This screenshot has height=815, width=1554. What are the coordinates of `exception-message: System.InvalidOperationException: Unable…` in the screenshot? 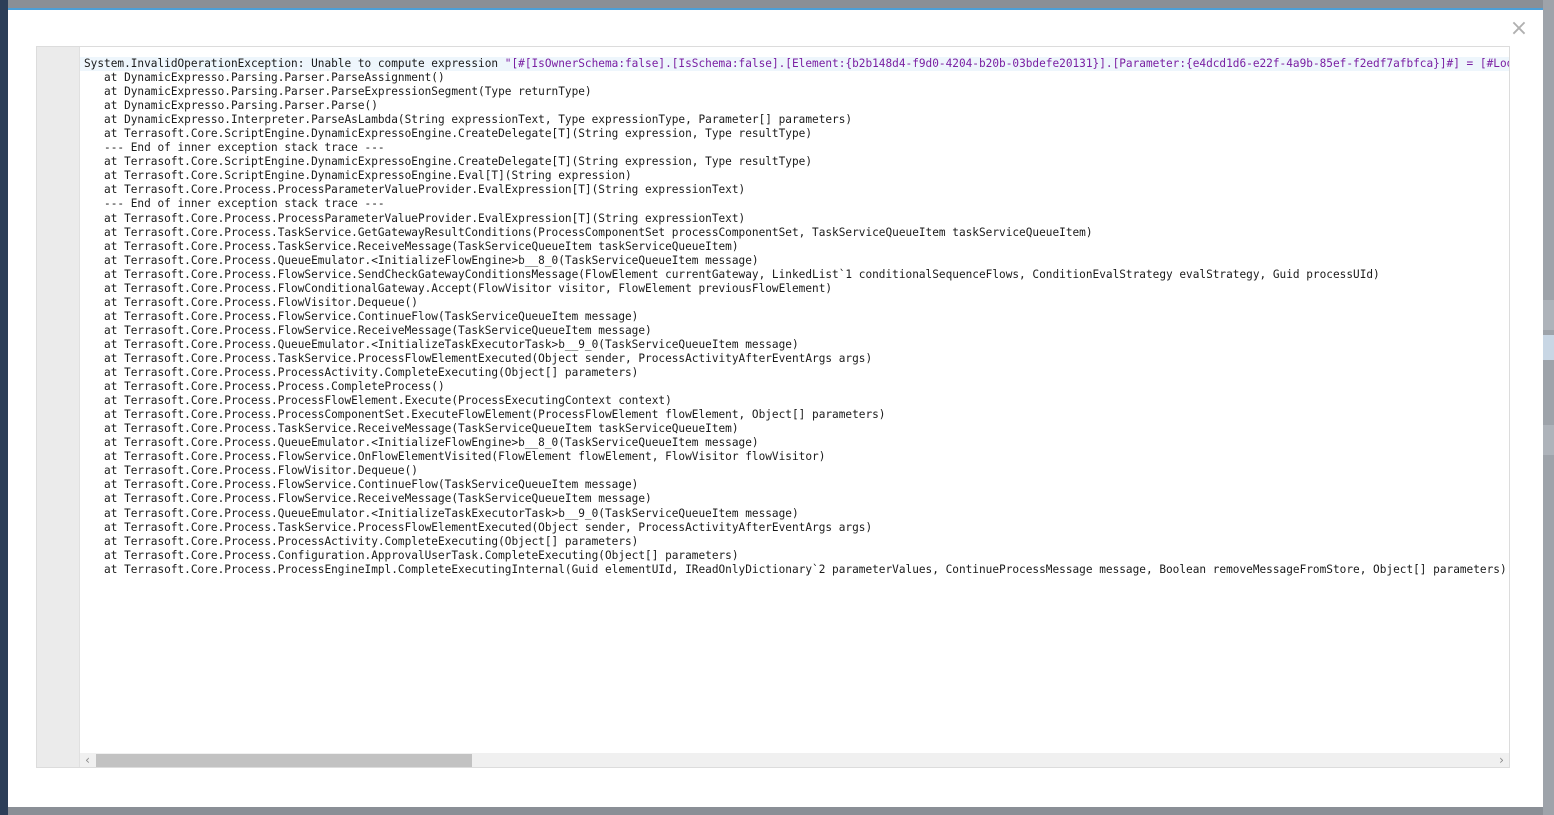 It's located at (294, 63).